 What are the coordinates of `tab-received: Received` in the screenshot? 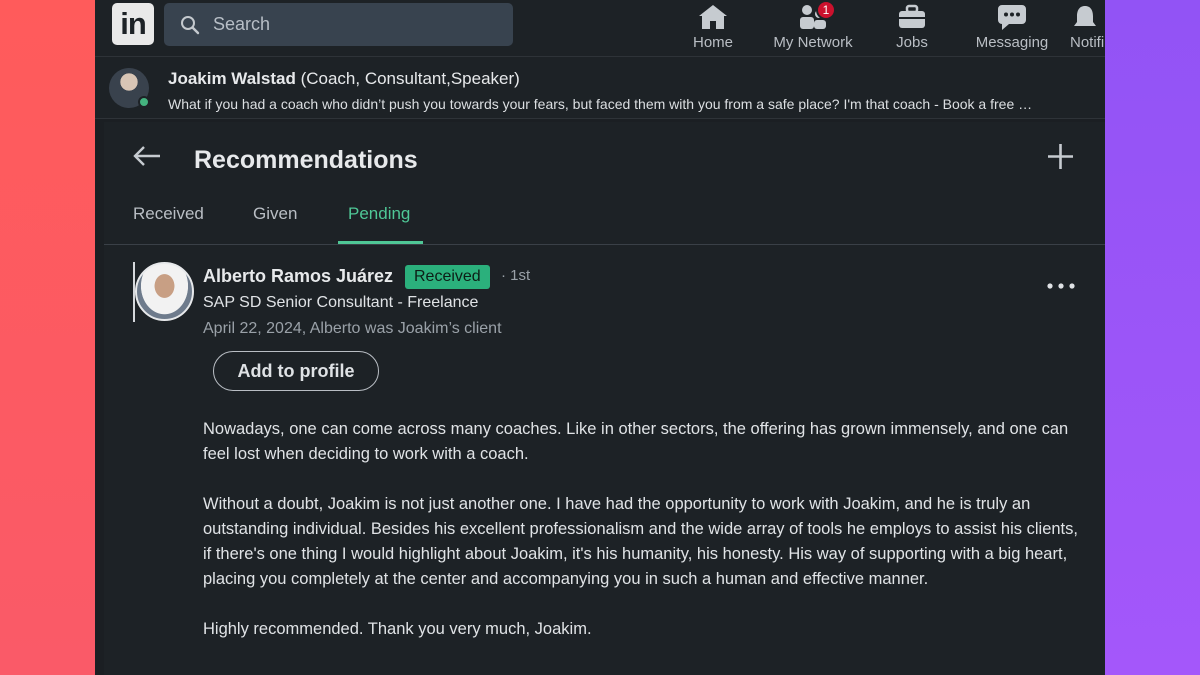 It's located at (168, 224).